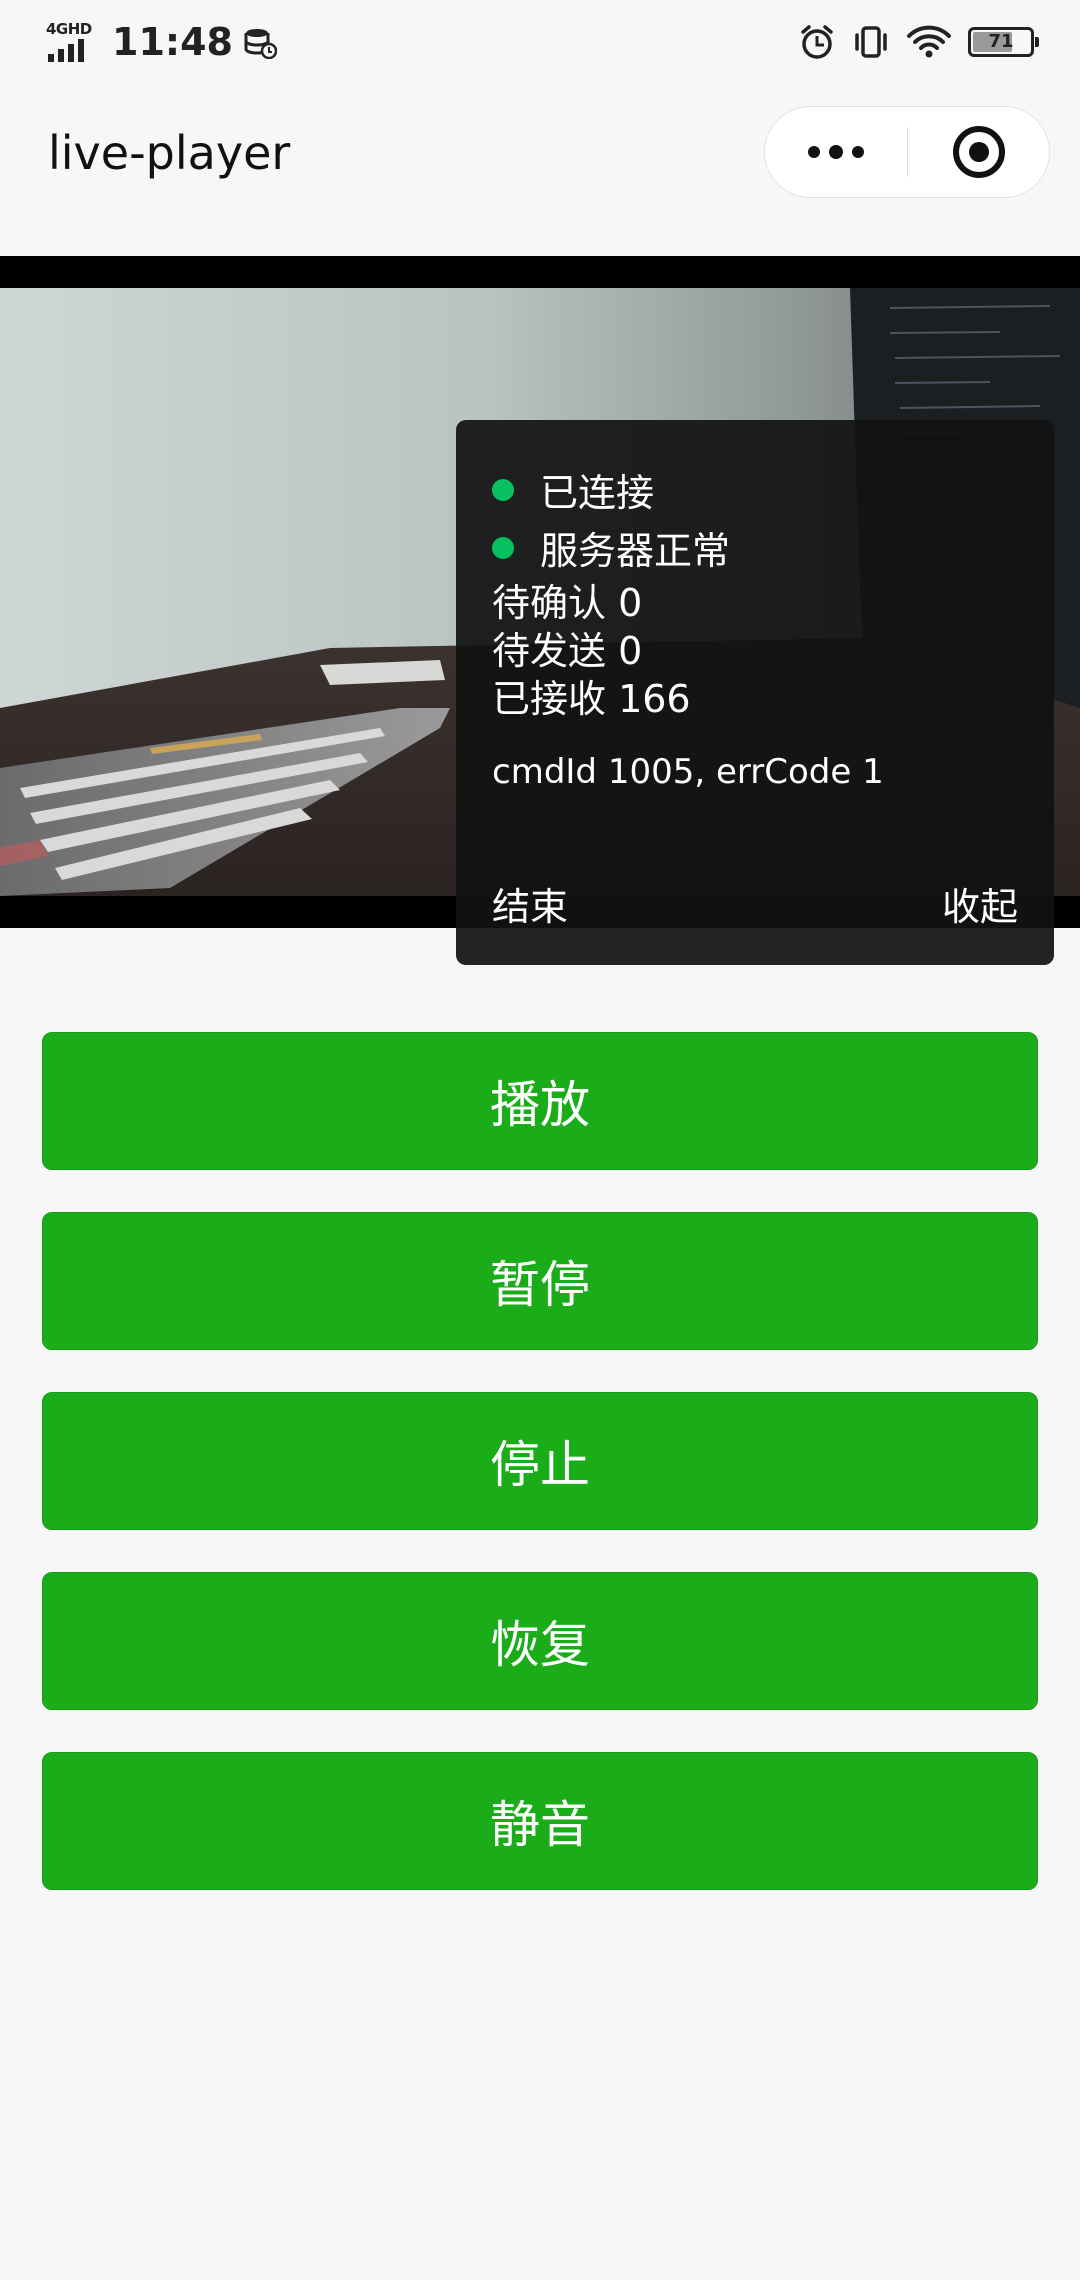 Image resolution: width=1080 pixels, height=2280 pixels. Describe the element at coordinates (540, 1101) in the screenshot. I see `play-button: 播放` at that location.